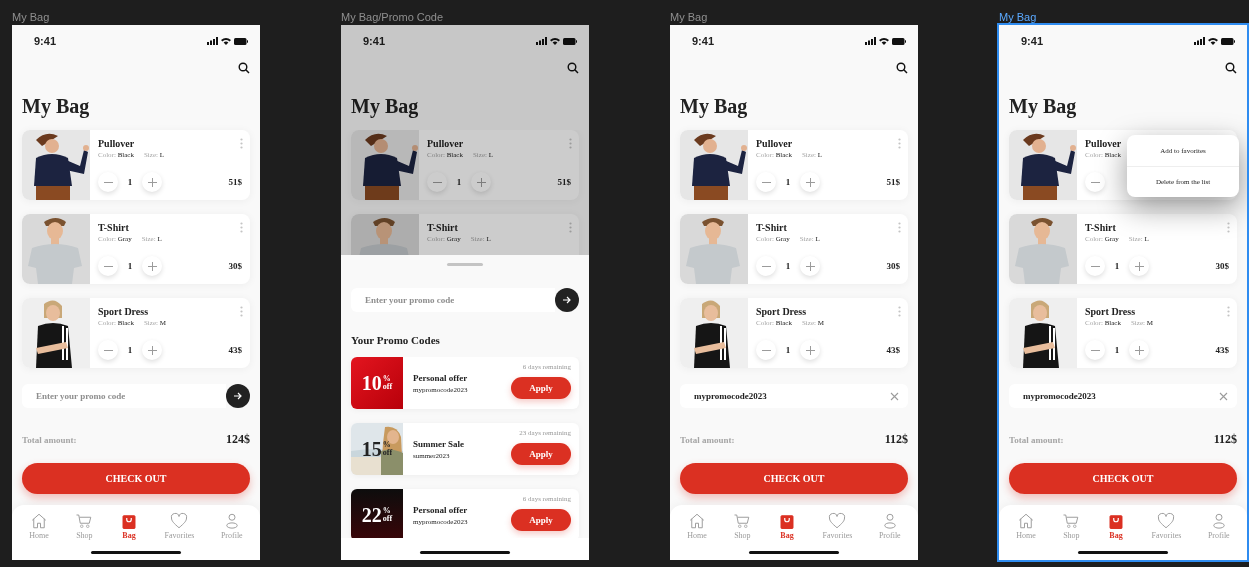  I want to click on heart-icon, so click(837, 521).